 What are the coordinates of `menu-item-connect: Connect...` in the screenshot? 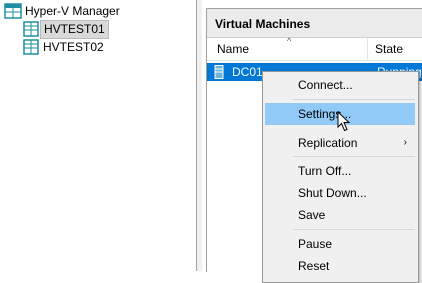 It's located at (340, 85).